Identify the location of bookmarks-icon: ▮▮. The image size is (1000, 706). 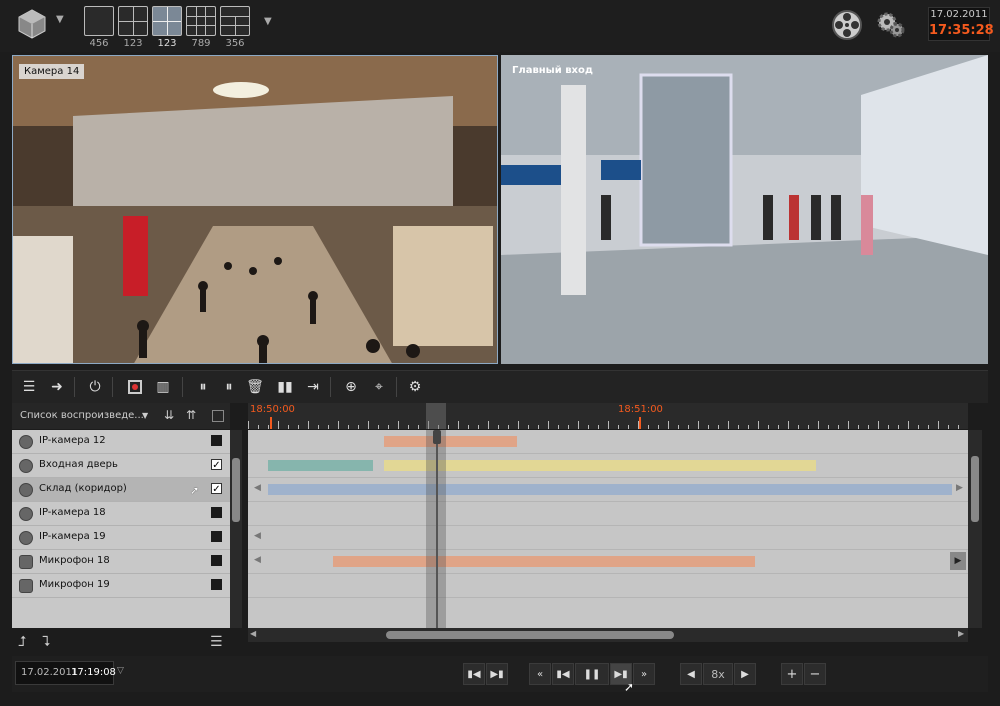
(285, 387).